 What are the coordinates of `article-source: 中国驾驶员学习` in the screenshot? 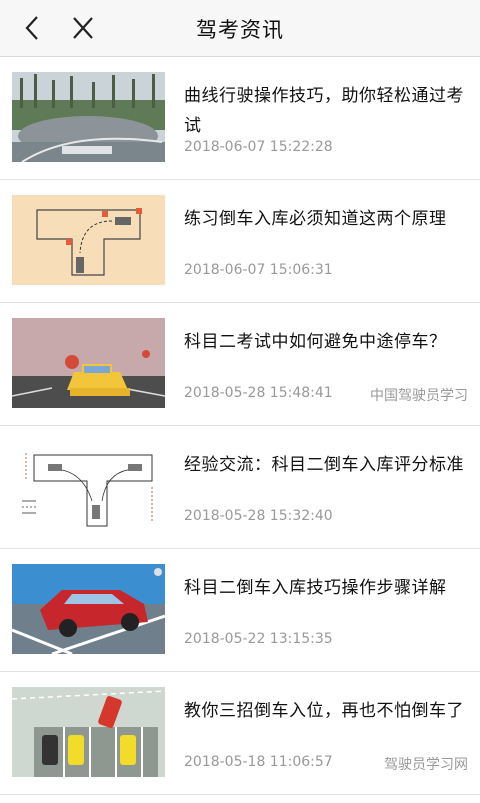 It's located at (419, 396).